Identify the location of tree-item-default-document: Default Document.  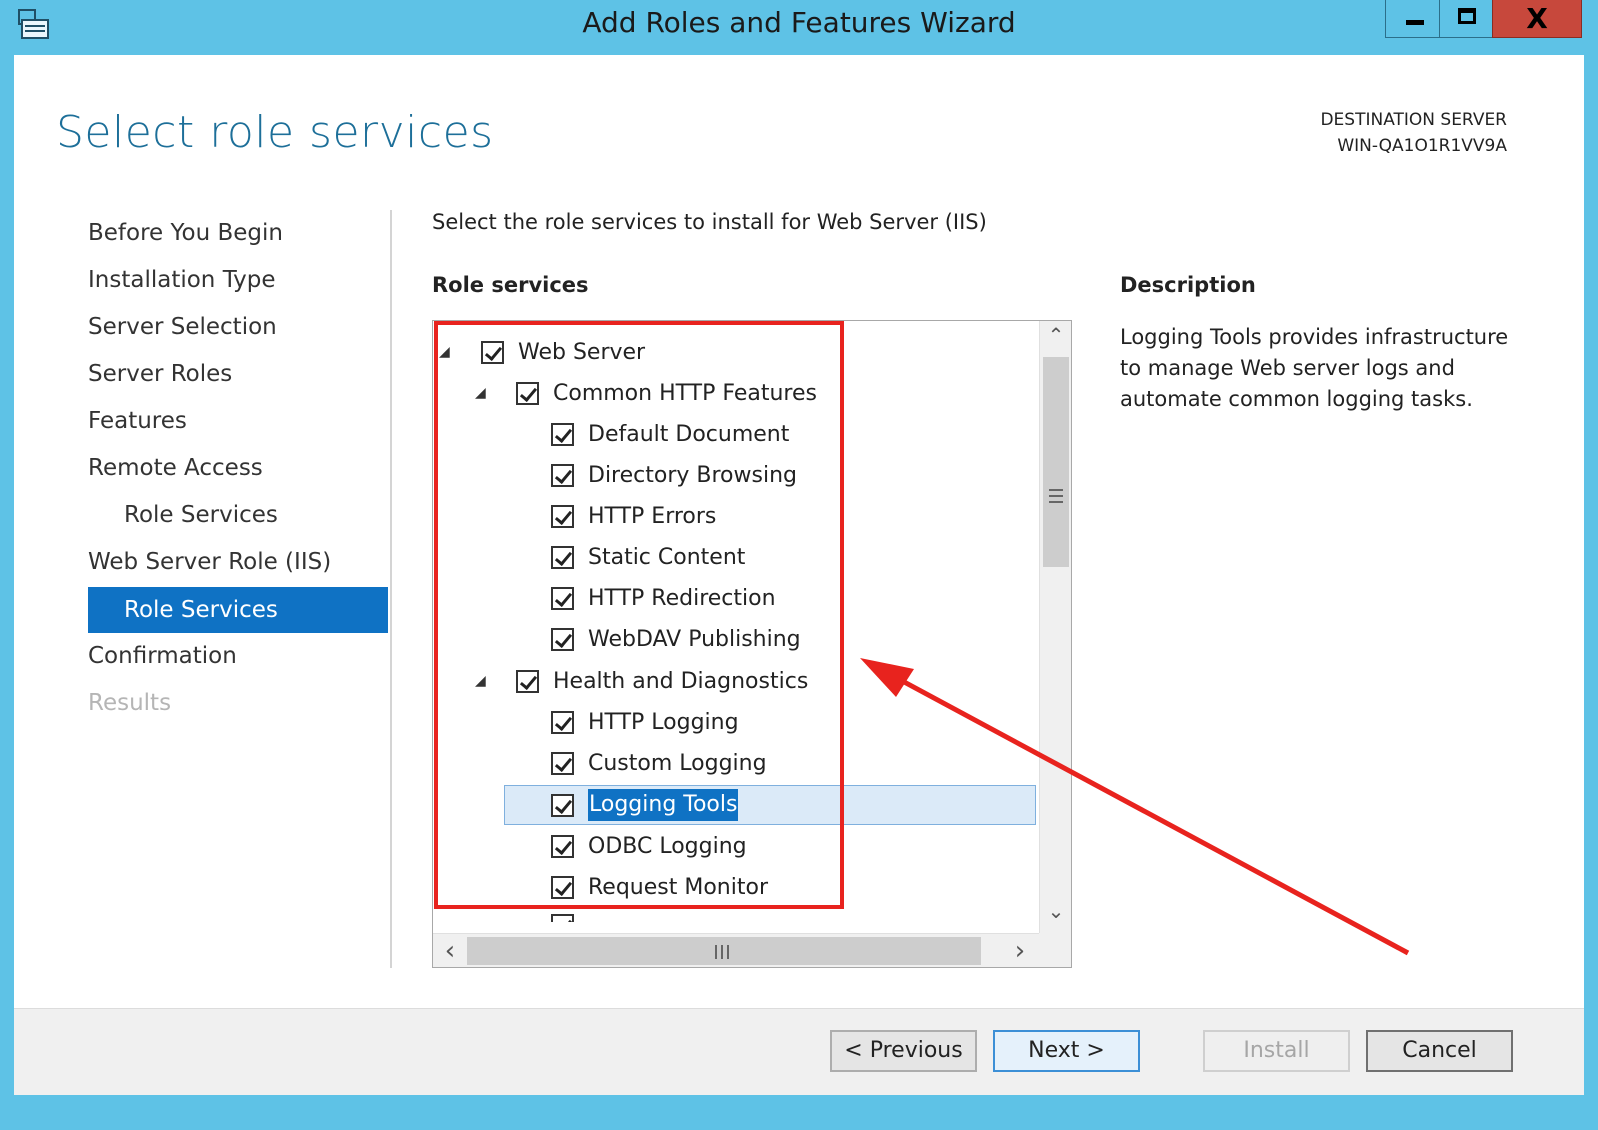
(733, 434).